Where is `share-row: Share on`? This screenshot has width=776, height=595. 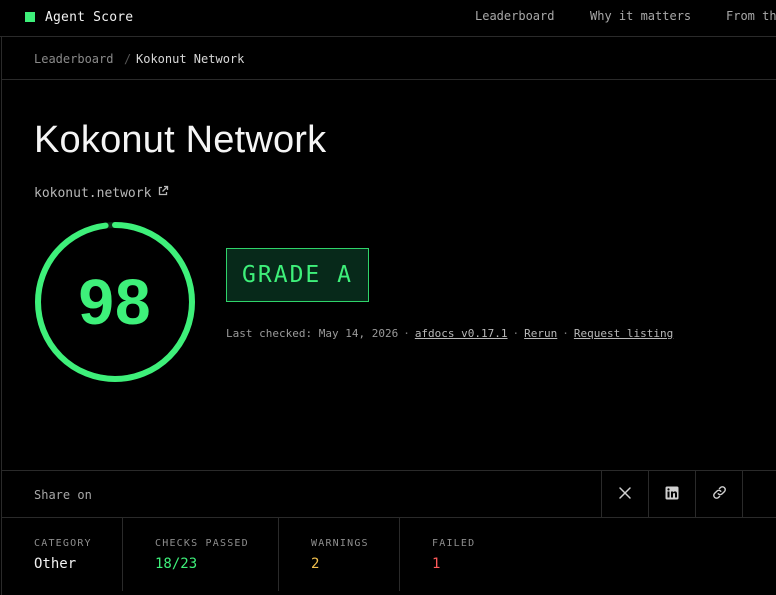
share-row: Share on is located at coordinates (389, 494).